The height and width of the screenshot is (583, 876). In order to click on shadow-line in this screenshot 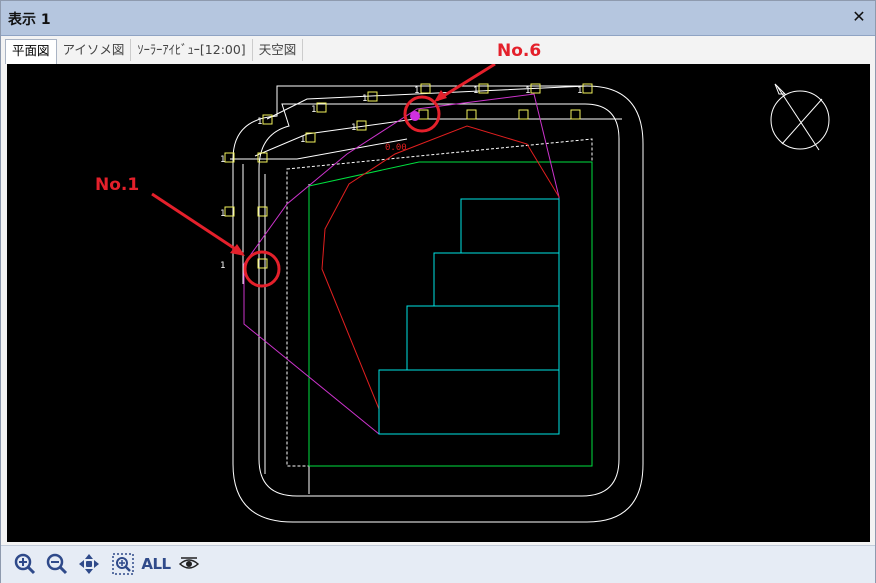, I will do `click(440, 267)`.